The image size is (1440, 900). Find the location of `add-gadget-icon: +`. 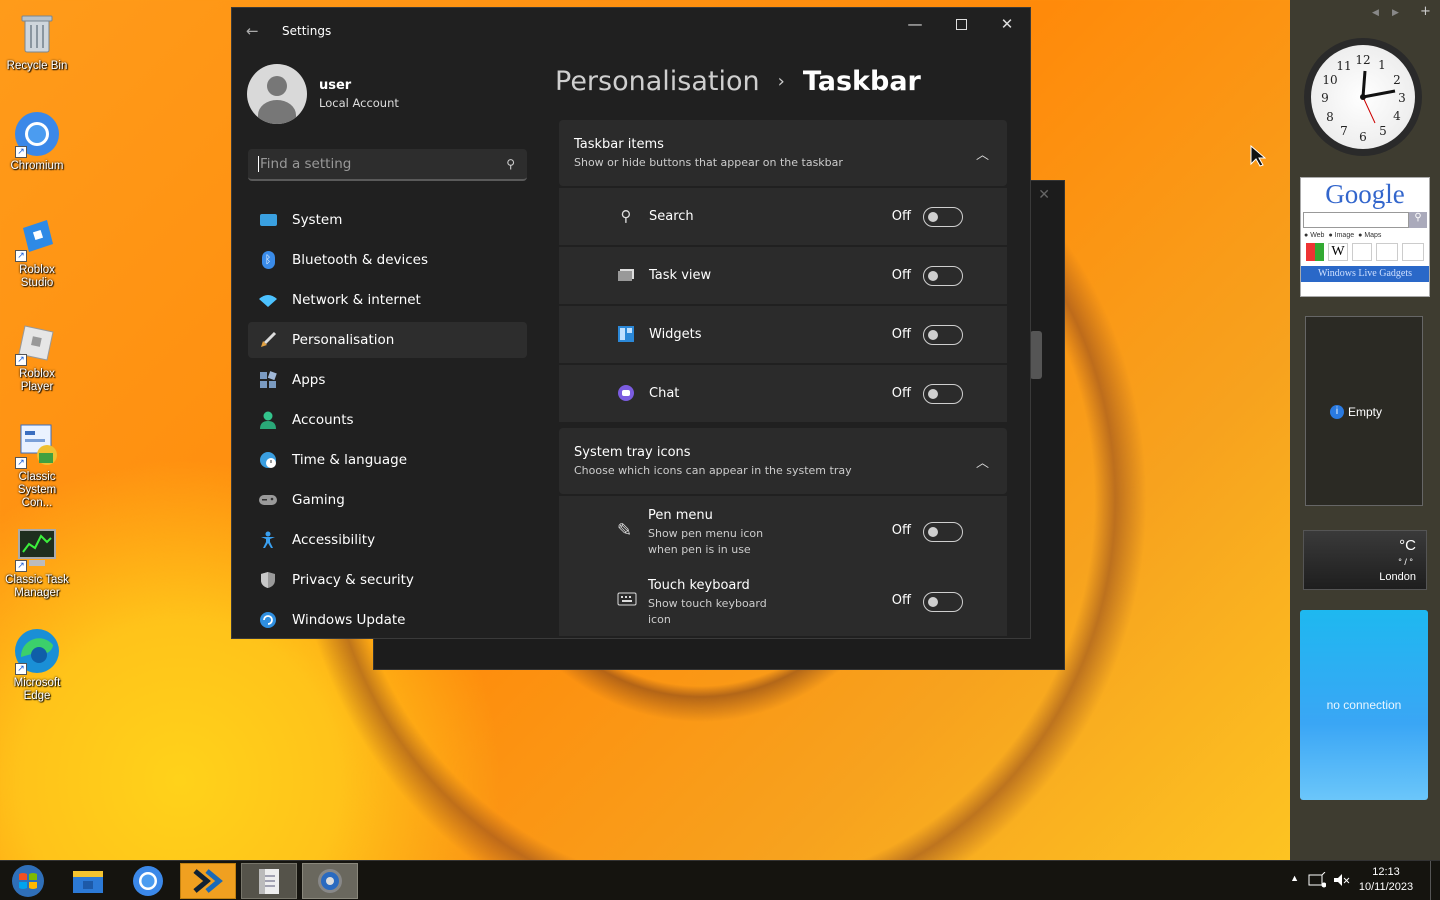

add-gadget-icon: + is located at coordinates (1425, 11).